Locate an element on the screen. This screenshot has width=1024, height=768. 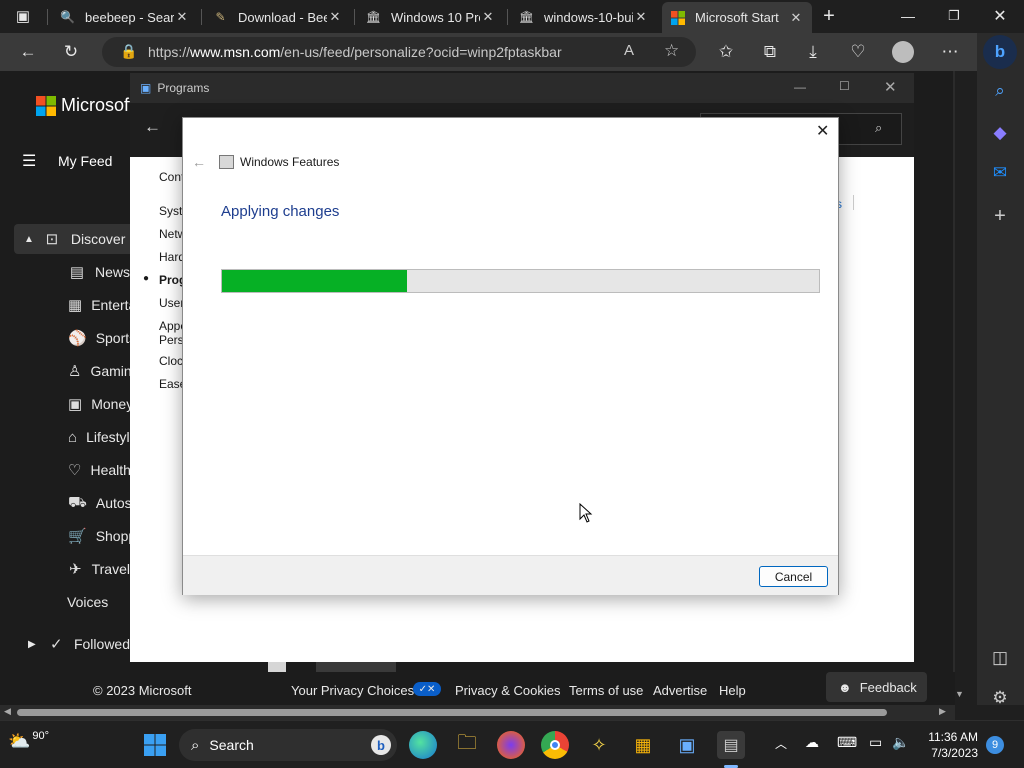
tab-windows-10-pro: 🏛 Windows 10 Pro ✕ is located at coordinates (431, 17).